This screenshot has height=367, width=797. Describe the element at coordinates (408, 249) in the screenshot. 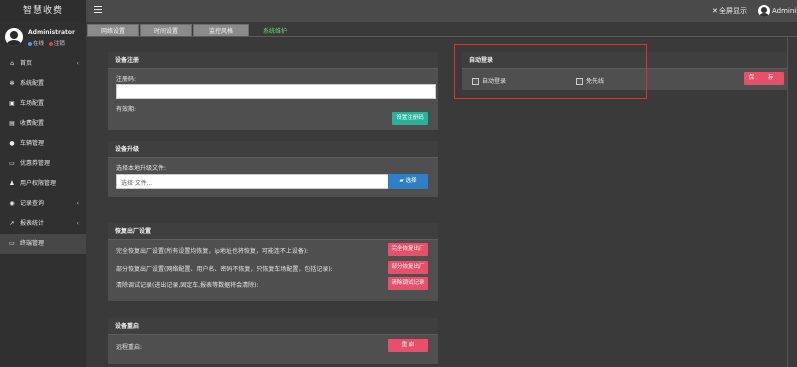

I see `full-reset-button: 完全恢复出厂` at that location.